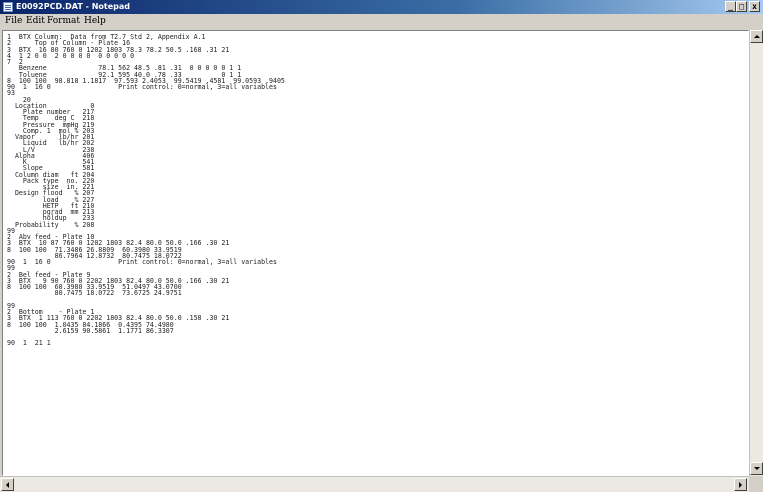  I want to click on vertical-scrollbar, so click(756, 253).